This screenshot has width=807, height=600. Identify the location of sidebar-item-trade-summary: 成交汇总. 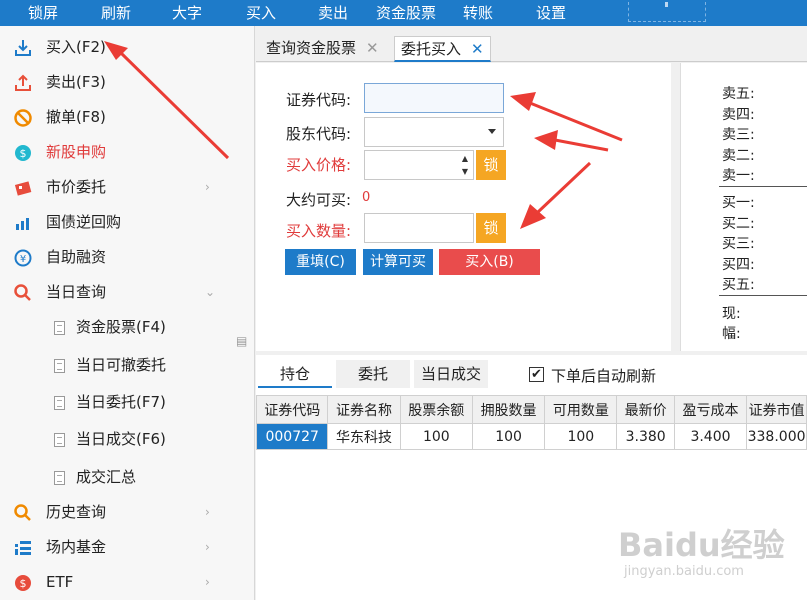
(127, 477).